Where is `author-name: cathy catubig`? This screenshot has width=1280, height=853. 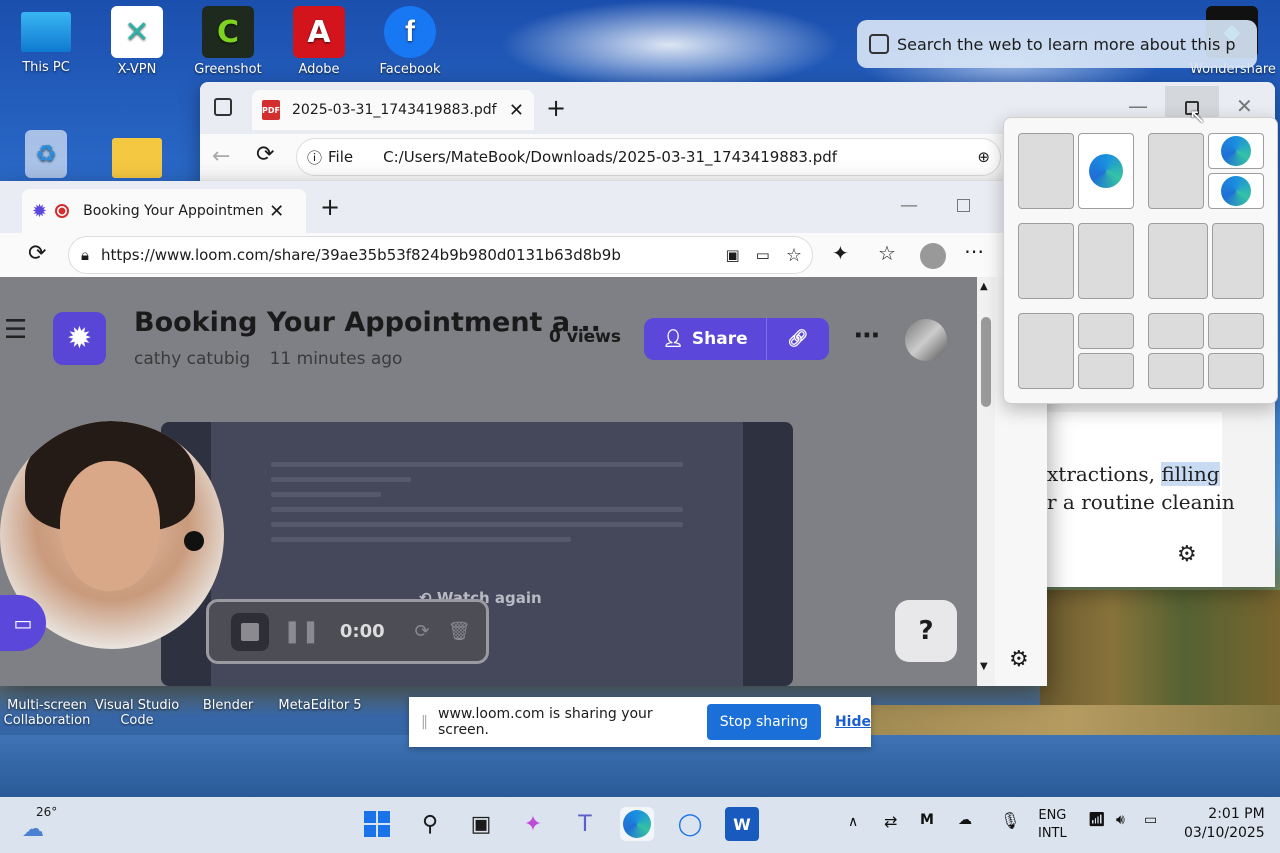
author-name: cathy catubig is located at coordinates (192, 359).